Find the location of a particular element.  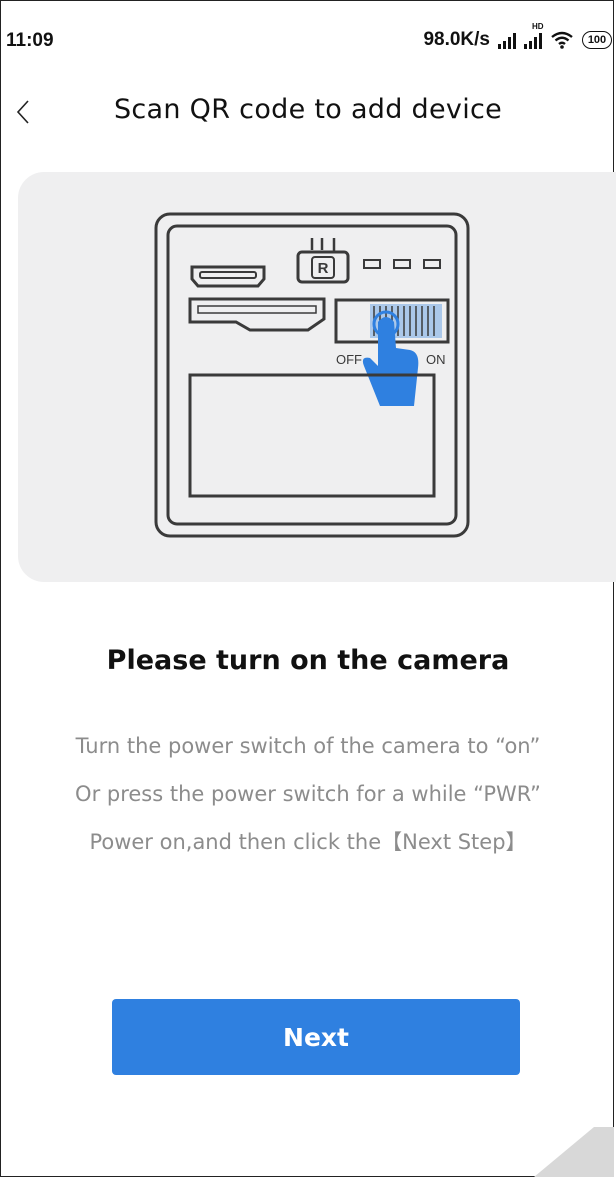

switch-on-label: ON is located at coordinates (436, 359).